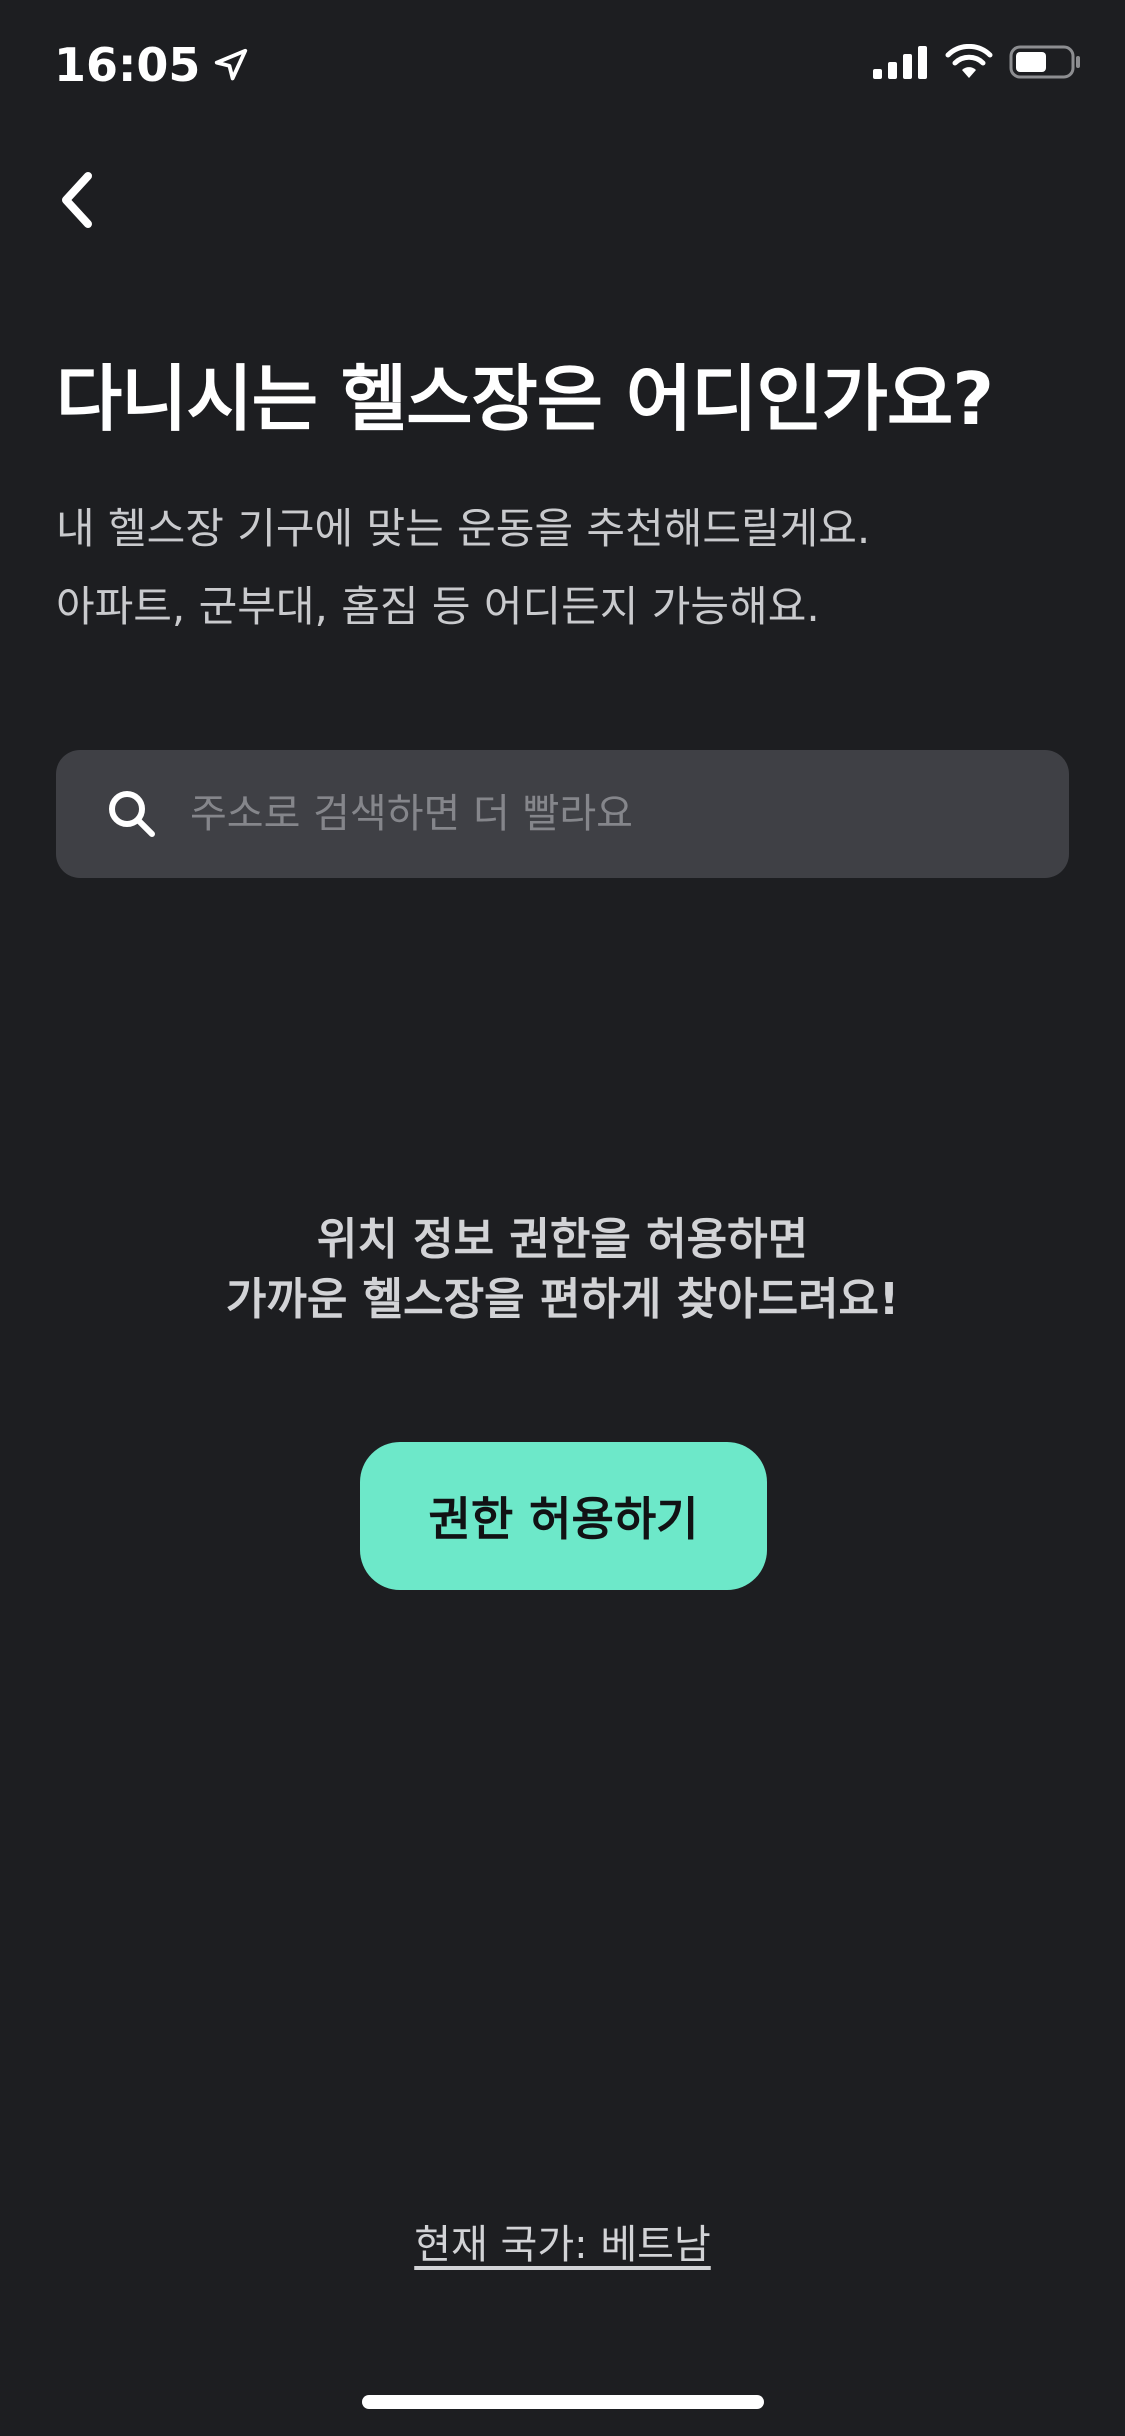 This screenshot has height=2436, width=1125. What do you see at coordinates (132, 814) in the screenshot?
I see `search-icon` at bounding box center [132, 814].